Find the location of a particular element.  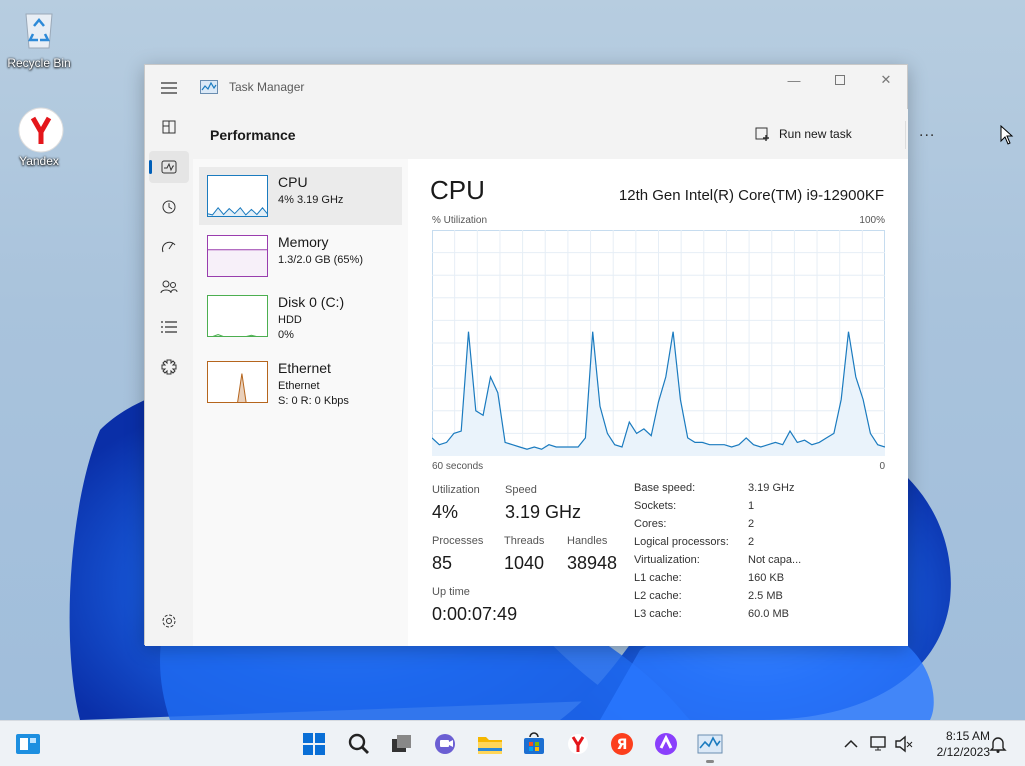

chat-button is located at coordinates (446, 744).